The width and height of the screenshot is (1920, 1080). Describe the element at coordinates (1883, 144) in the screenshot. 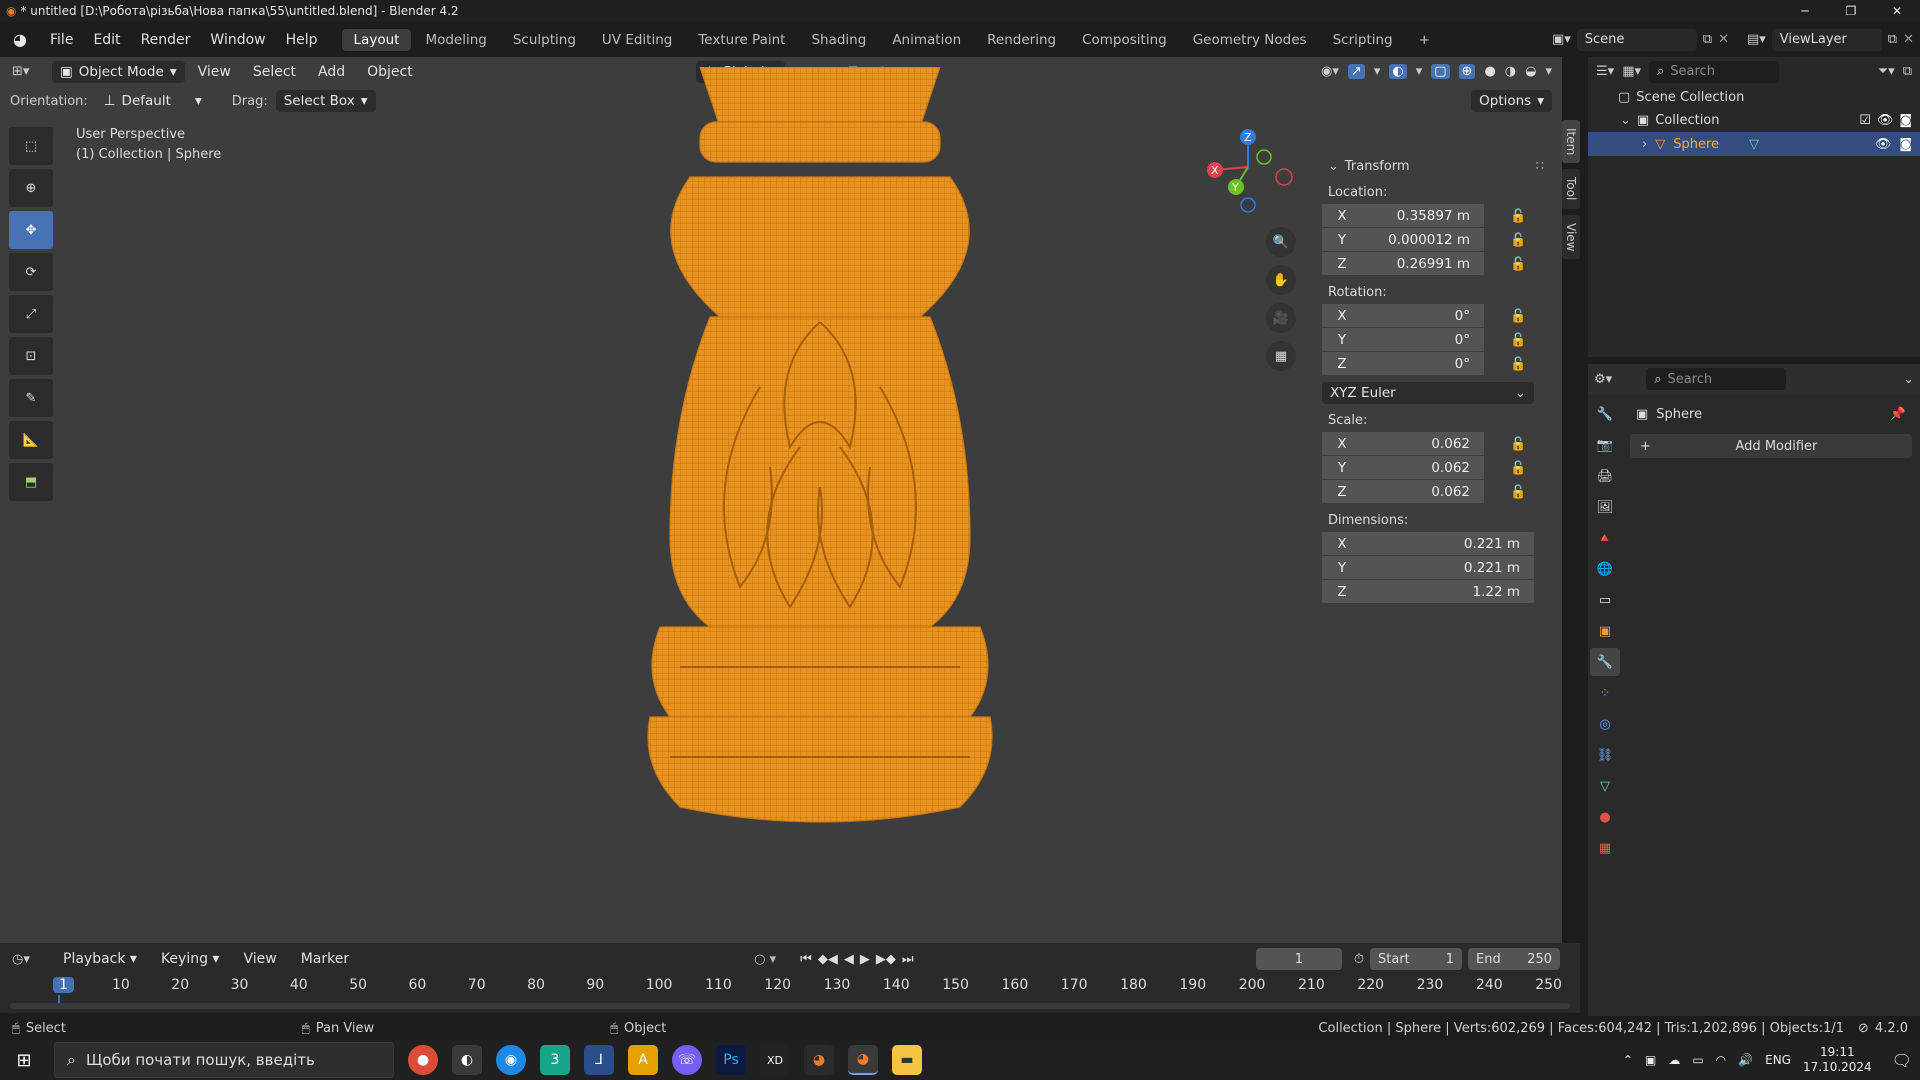

I see `eye-icon: 👁` at that location.